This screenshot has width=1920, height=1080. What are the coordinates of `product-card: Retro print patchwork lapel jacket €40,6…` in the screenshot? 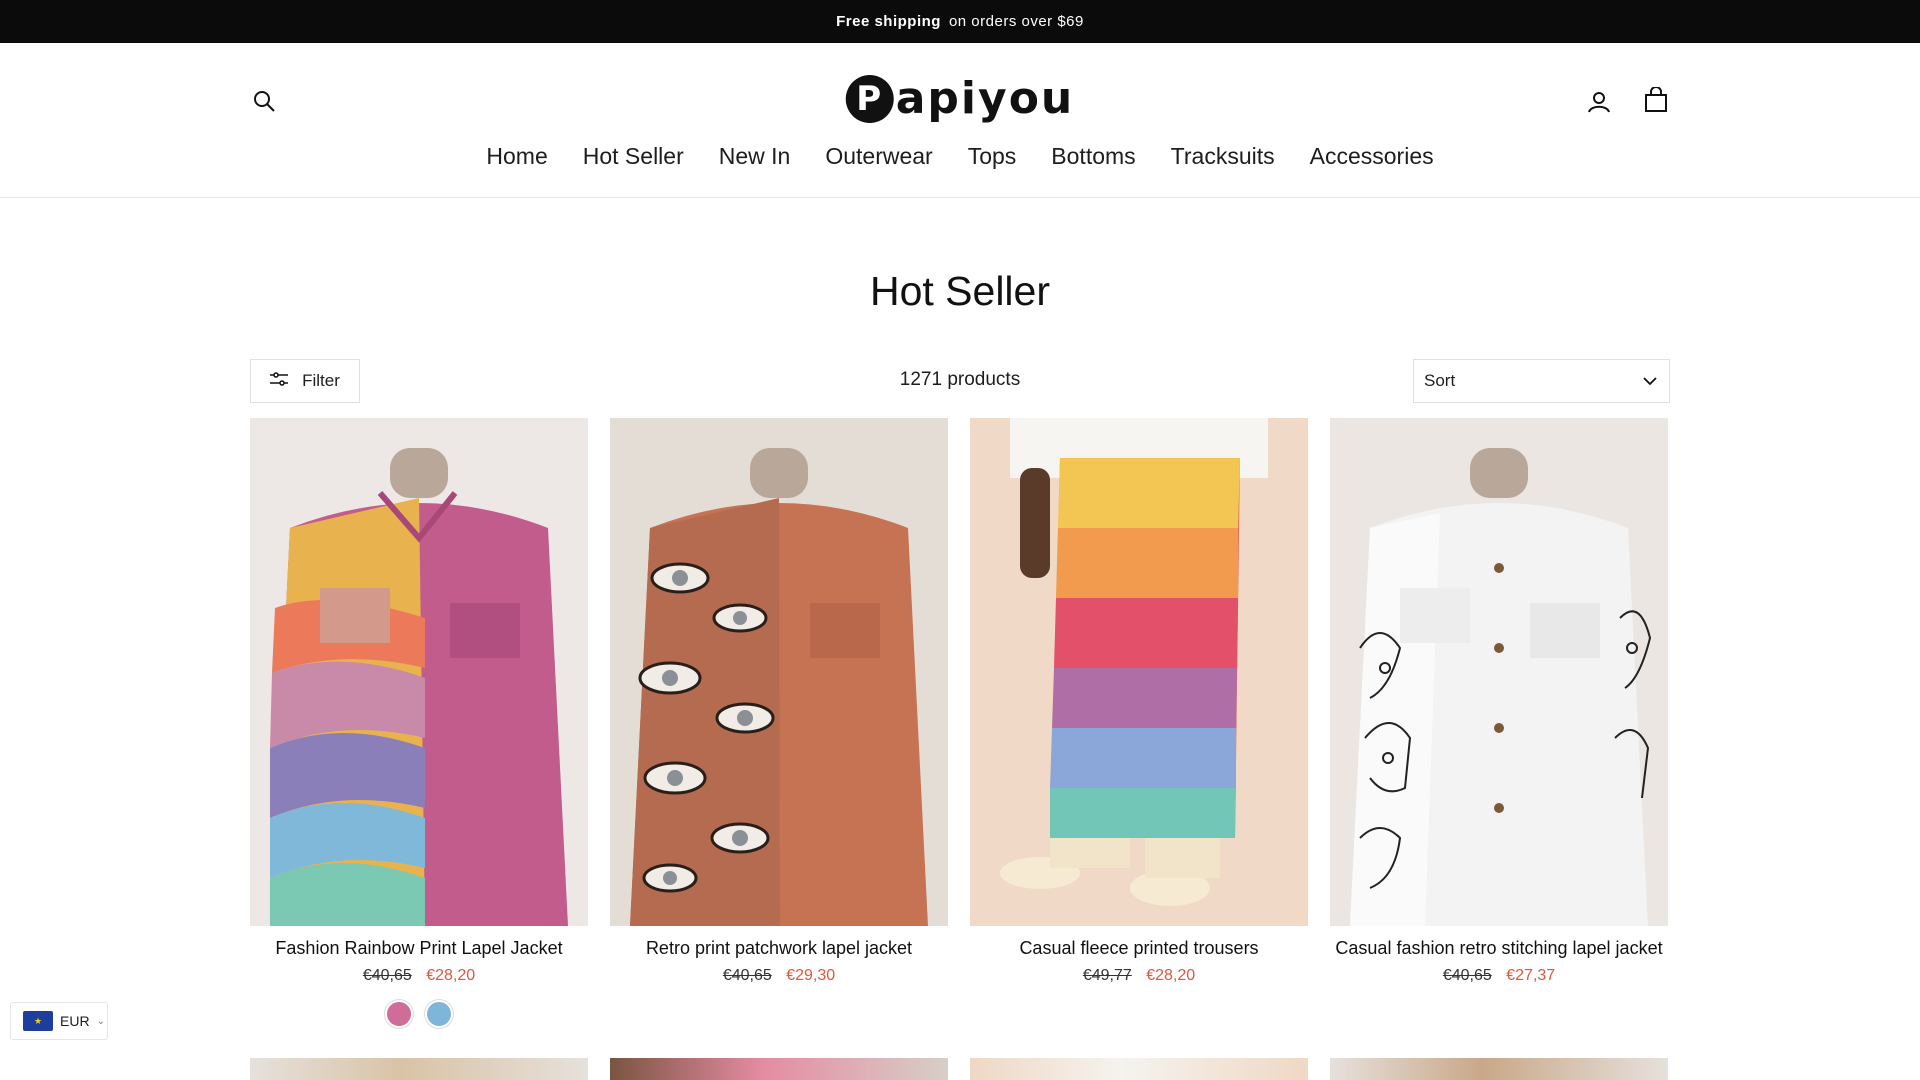 It's located at (779, 723).